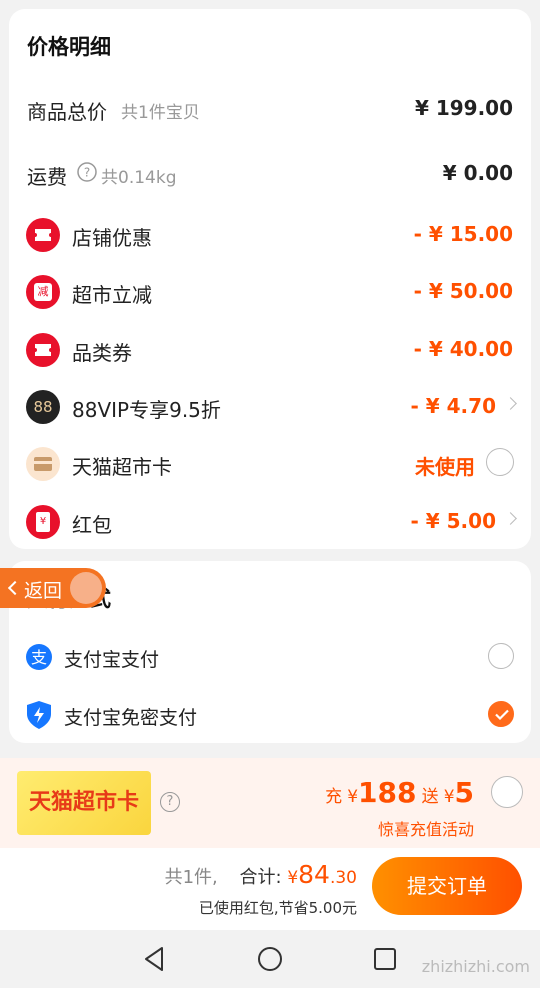  I want to click on payment-option-alipay: 支 支付宝支付, so click(270, 657).